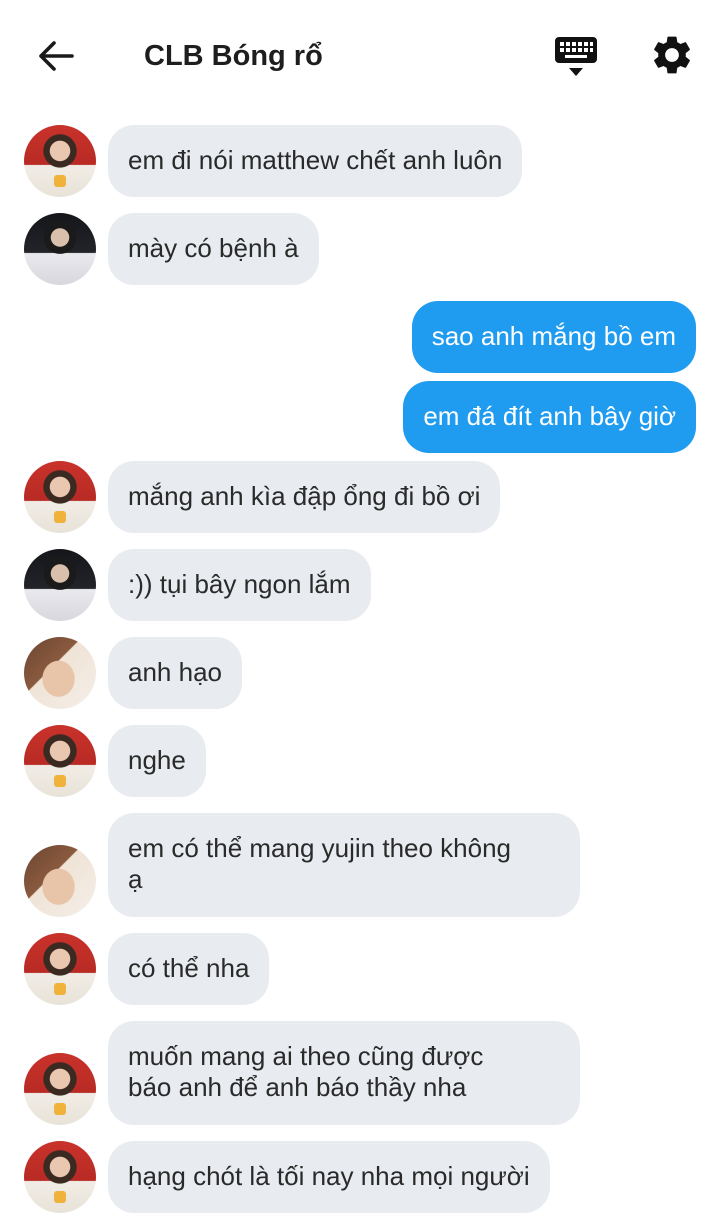 The image size is (720, 1223). I want to click on incoming-message-bubble: em đi nói matthew chết anh luôn, so click(315, 161).